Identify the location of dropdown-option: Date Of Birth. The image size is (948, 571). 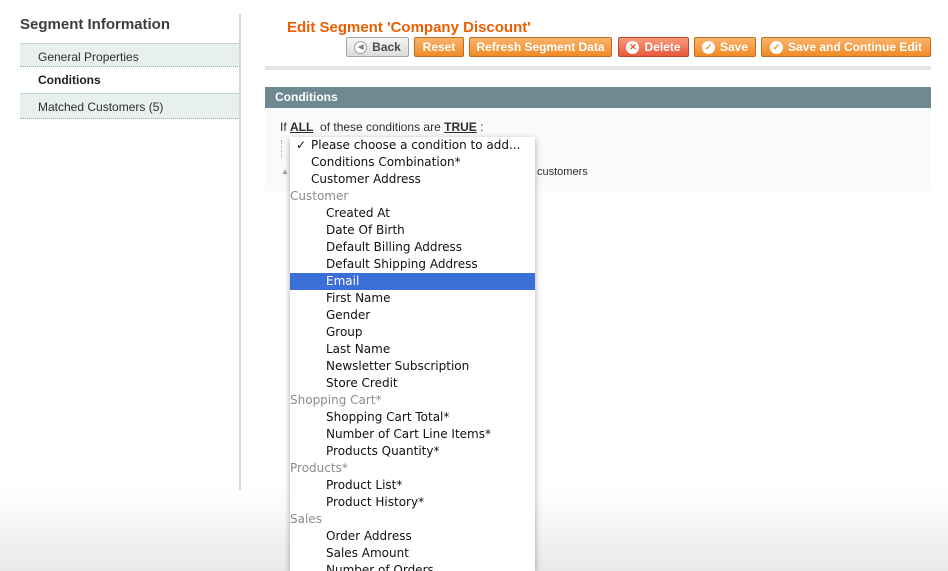
(412, 230).